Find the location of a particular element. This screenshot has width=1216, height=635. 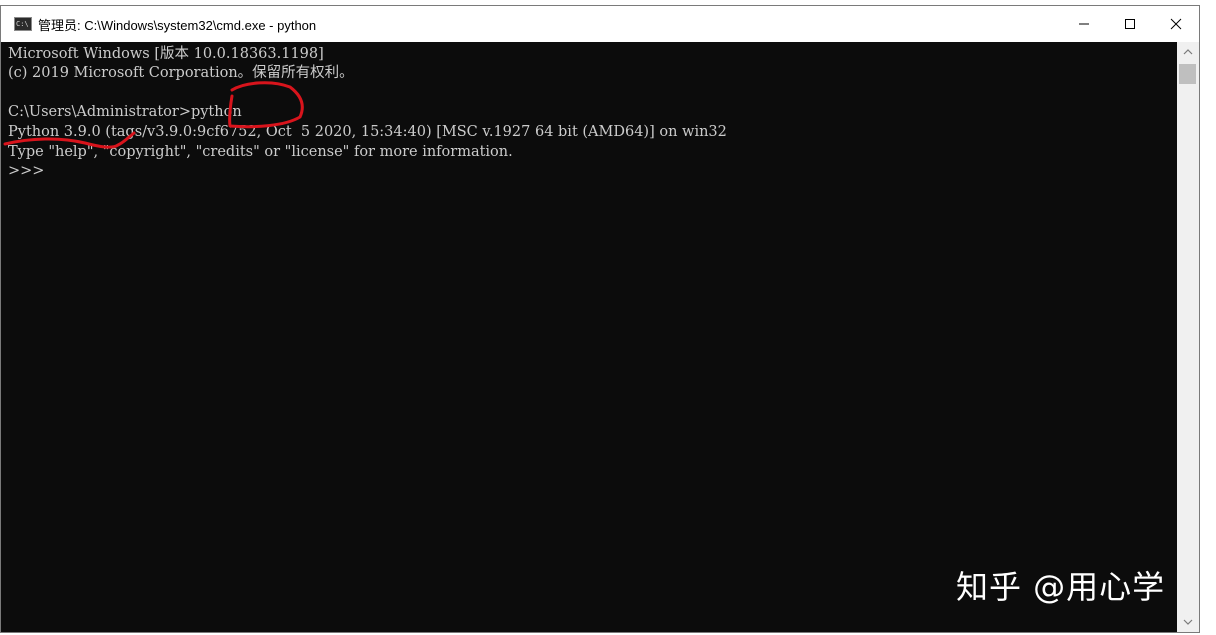

minimize-icon is located at coordinates (1084, 24).